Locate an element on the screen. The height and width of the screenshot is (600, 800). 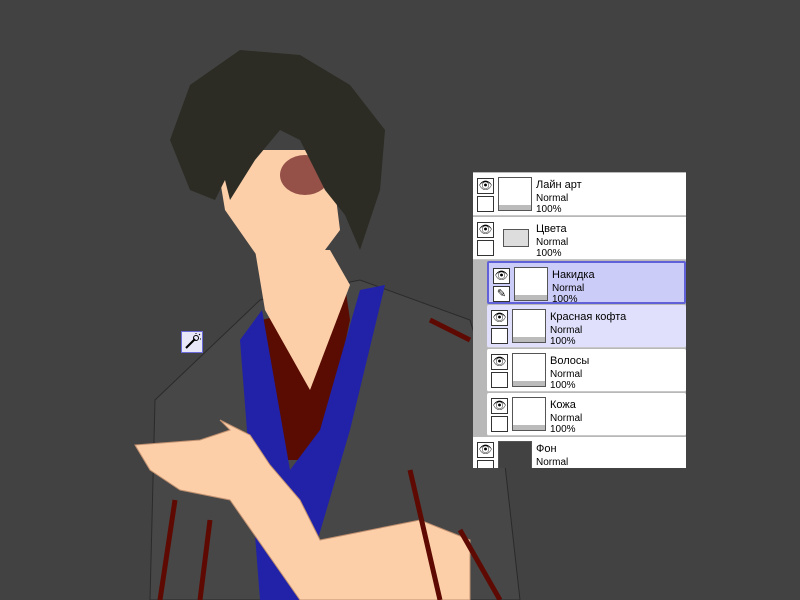
layer-row: 👁 Кожа Normal 100% is located at coordinates (586, 414).